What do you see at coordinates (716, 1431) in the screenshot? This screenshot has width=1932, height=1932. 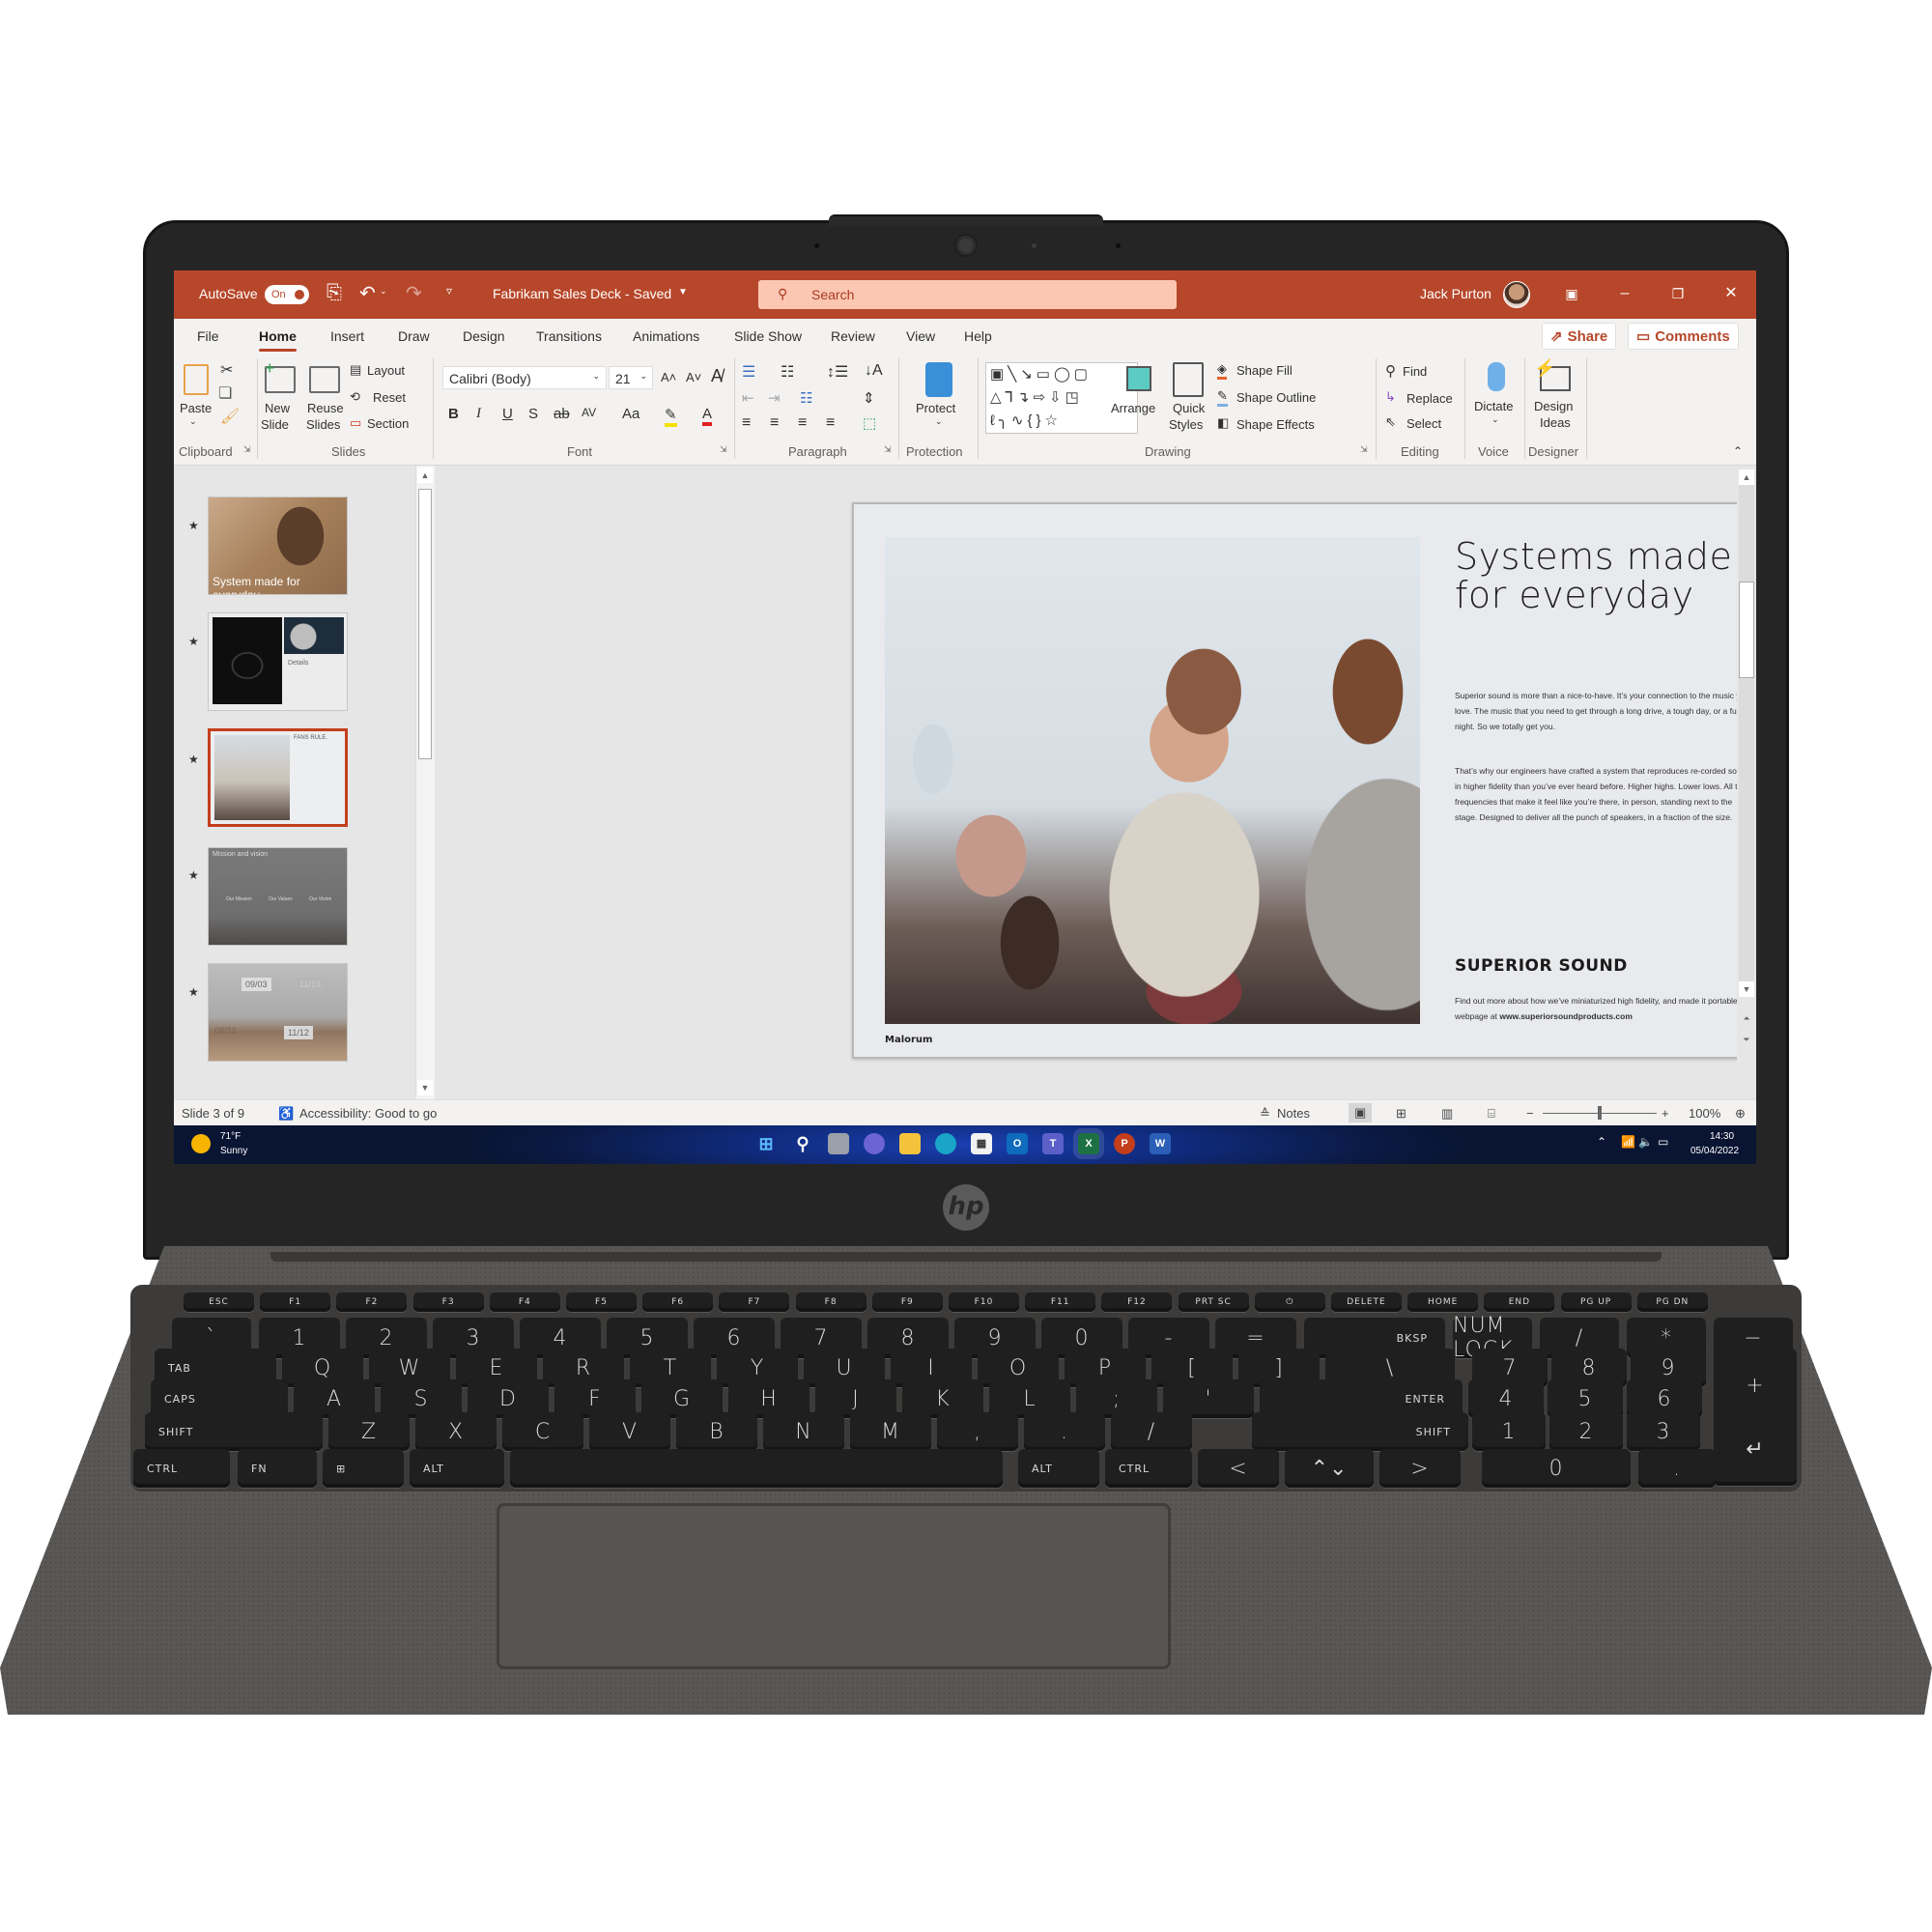 I see `key: B` at bounding box center [716, 1431].